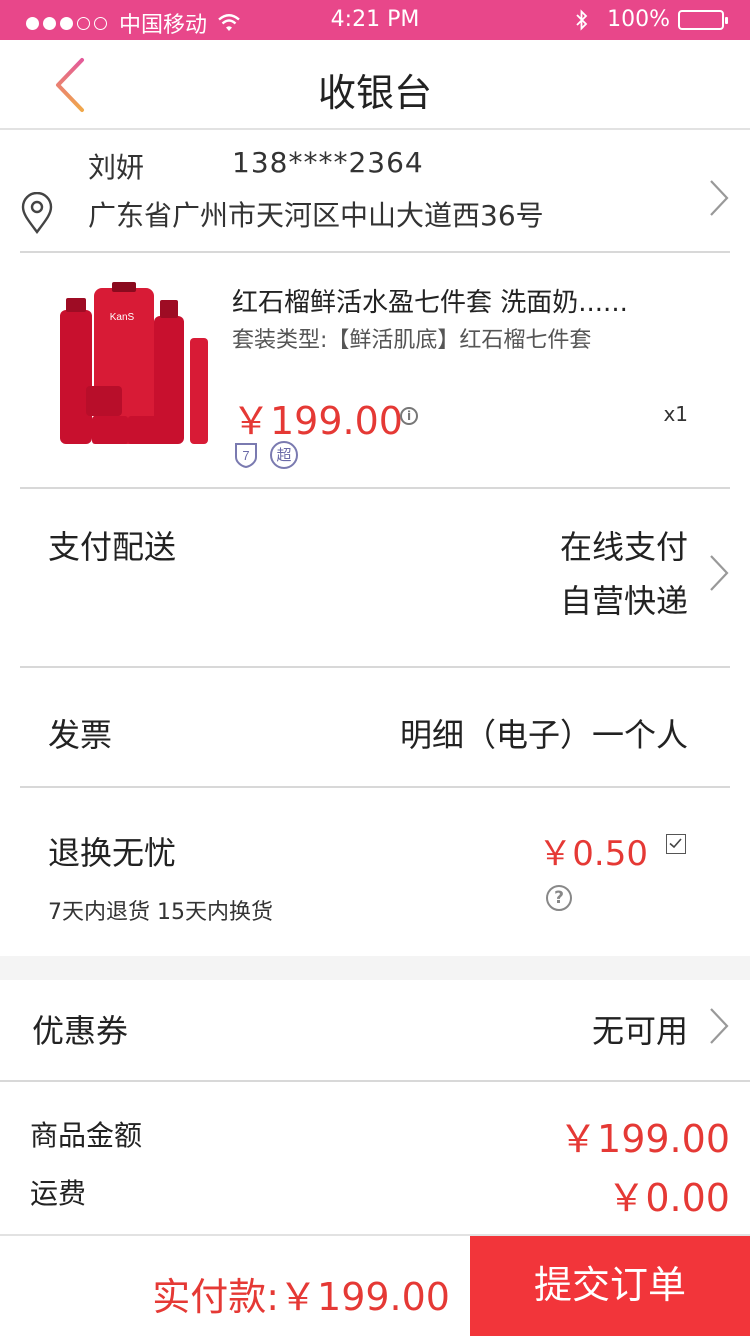 The image size is (750, 1336). I want to click on invoice-label: 发票, so click(80, 735).